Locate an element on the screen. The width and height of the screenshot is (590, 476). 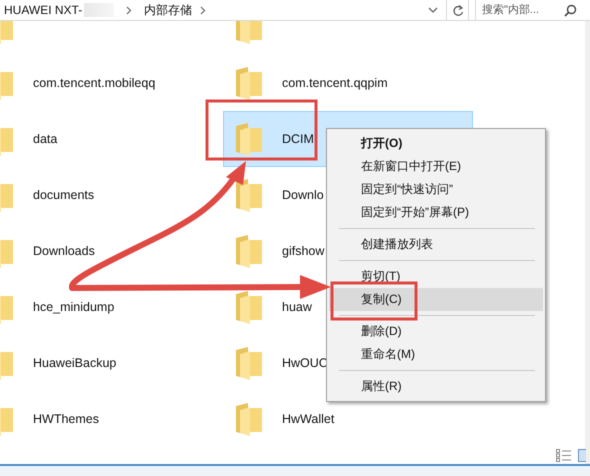
folder-name: Downlo is located at coordinates (303, 195).